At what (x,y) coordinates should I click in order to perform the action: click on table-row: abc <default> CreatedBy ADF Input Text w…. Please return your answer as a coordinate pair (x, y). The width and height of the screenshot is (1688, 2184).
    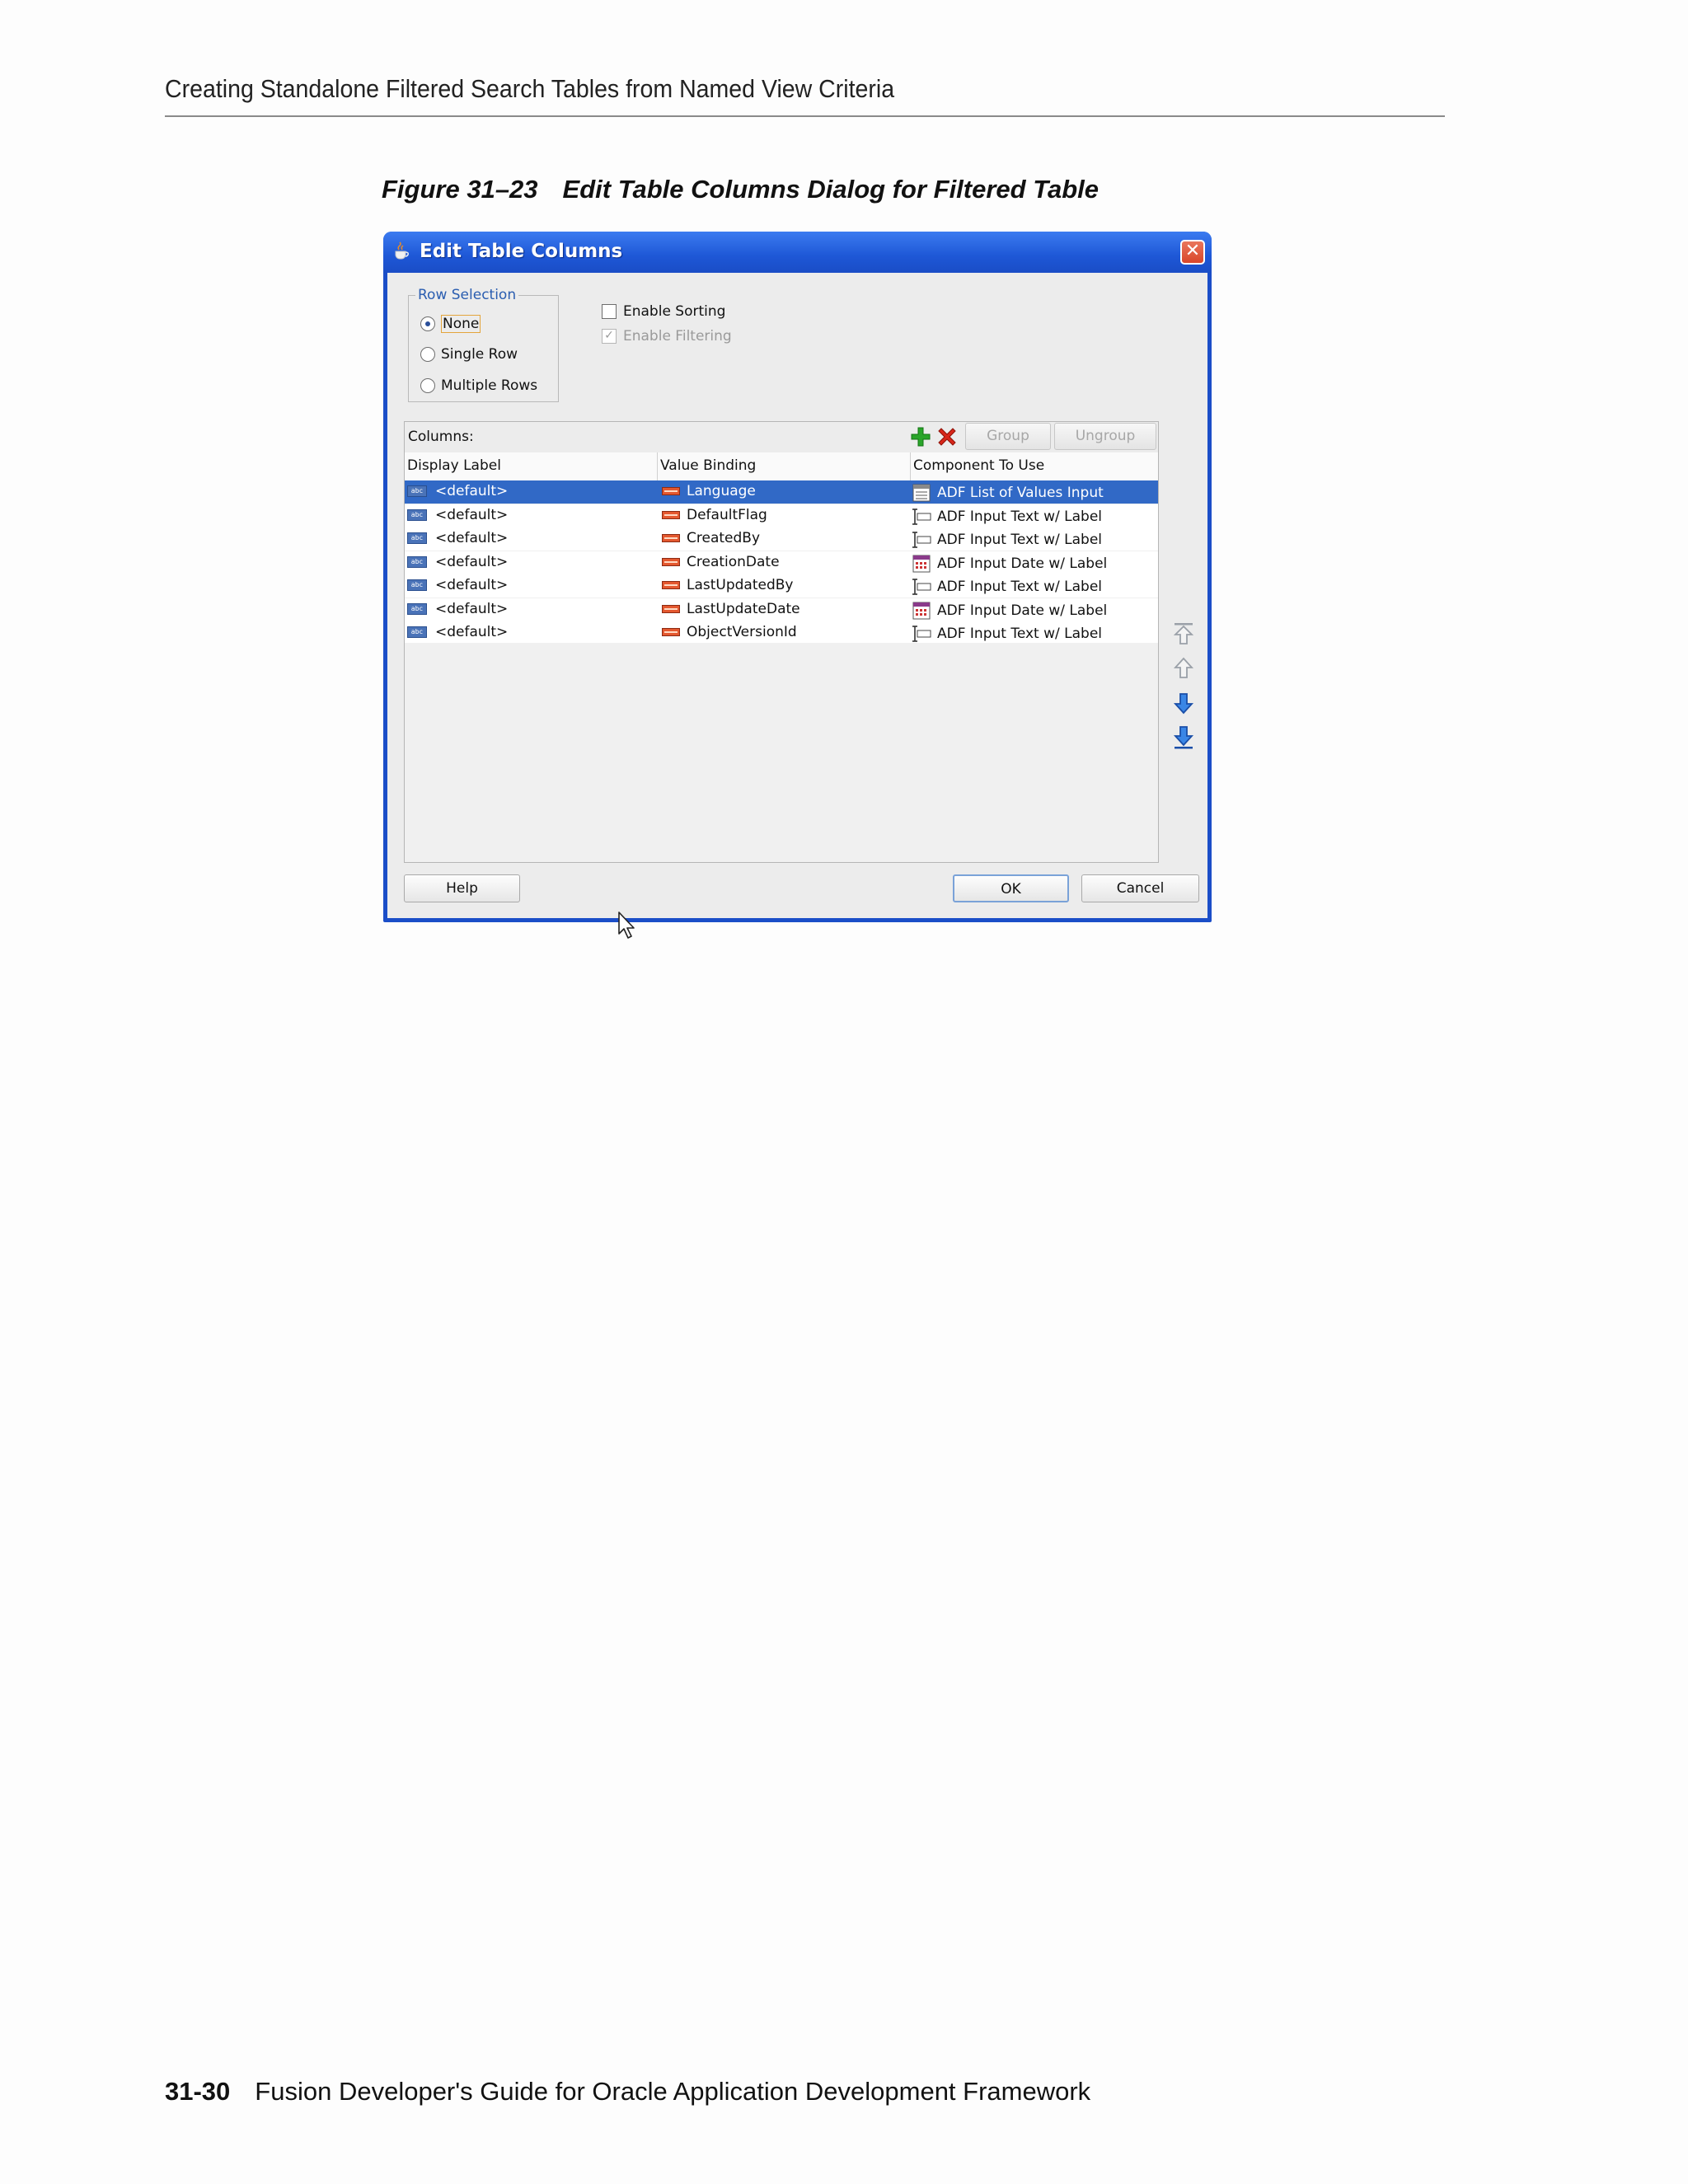
    Looking at the image, I should click on (781, 539).